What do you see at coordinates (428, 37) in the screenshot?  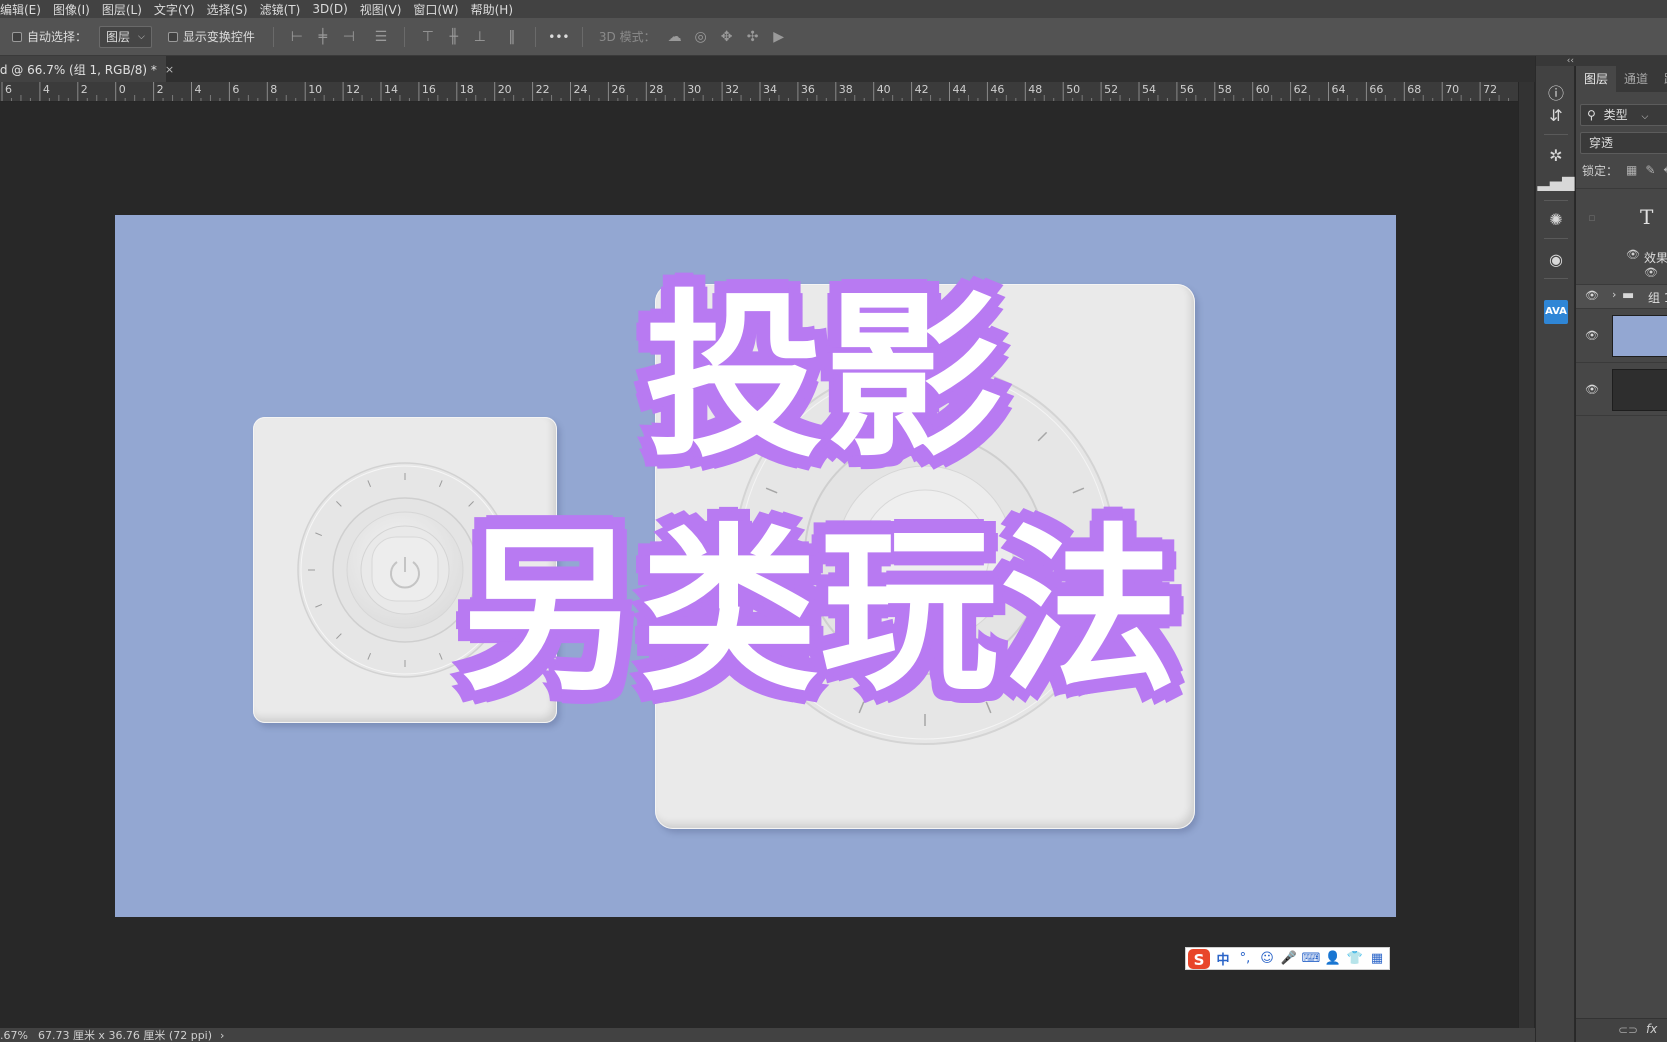 I see `align-top-icon: ⊤` at bounding box center [428, 37].